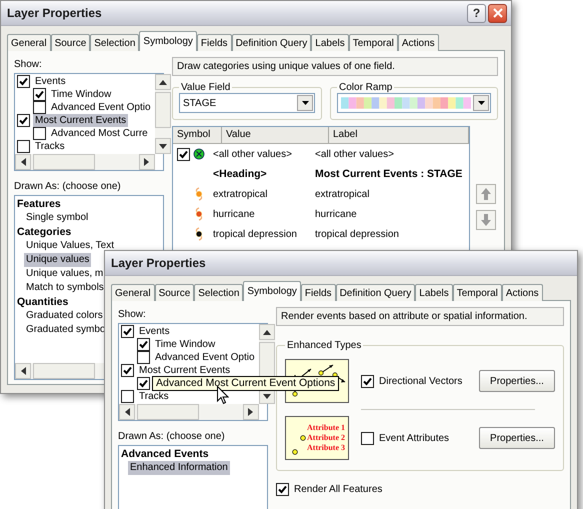  Describe the element at coordinates (57, 218) in the screenshot. I see `list-item: Single symbol` at that location.